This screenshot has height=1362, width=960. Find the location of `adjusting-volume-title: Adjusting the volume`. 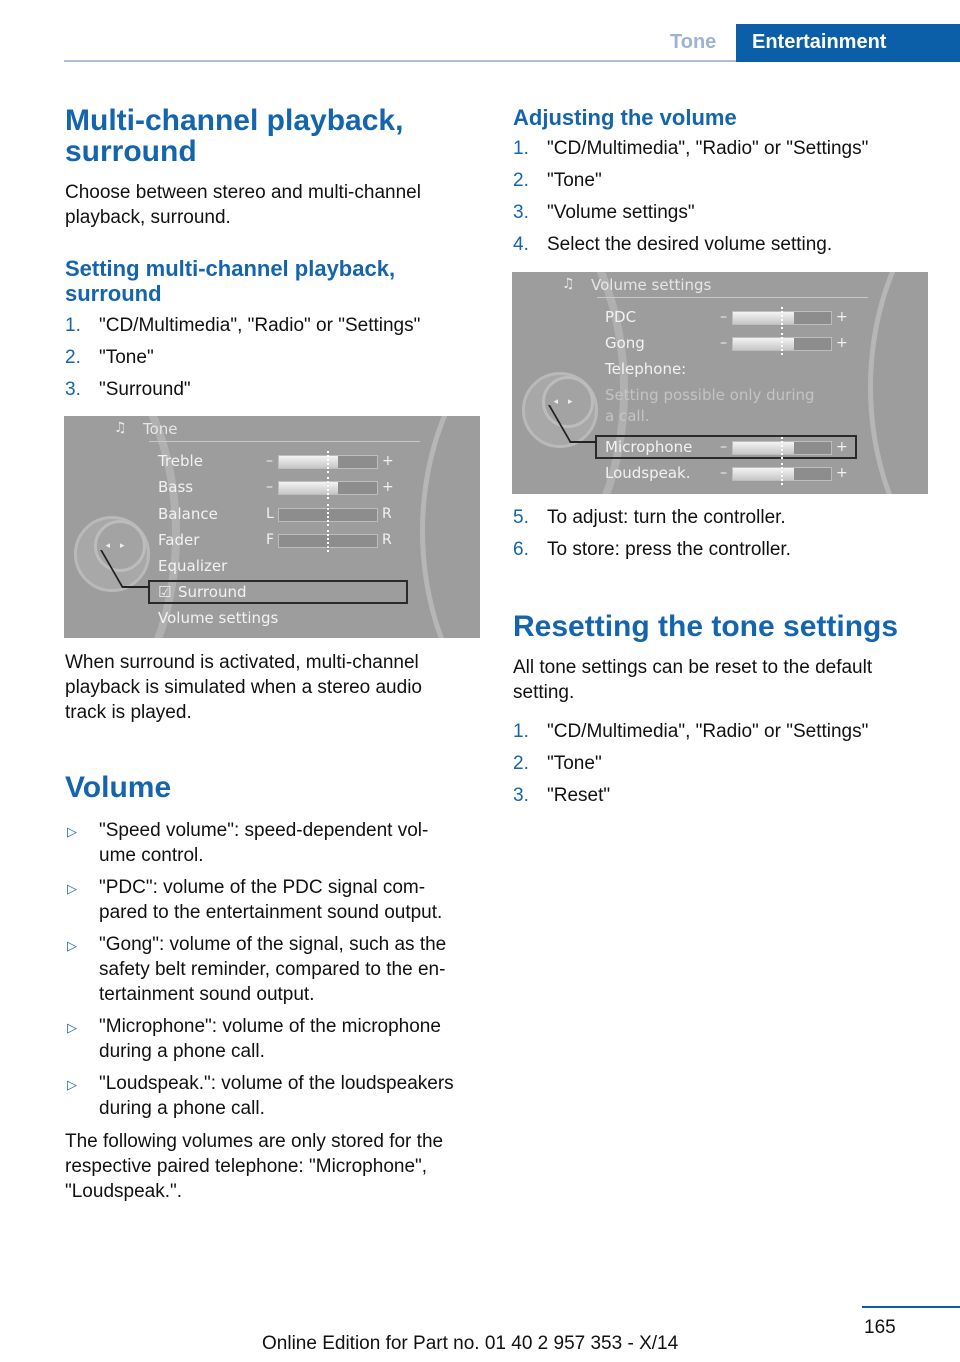

adjusting-volume-title: Adjusting the volume is located at coordinates (625, 117).